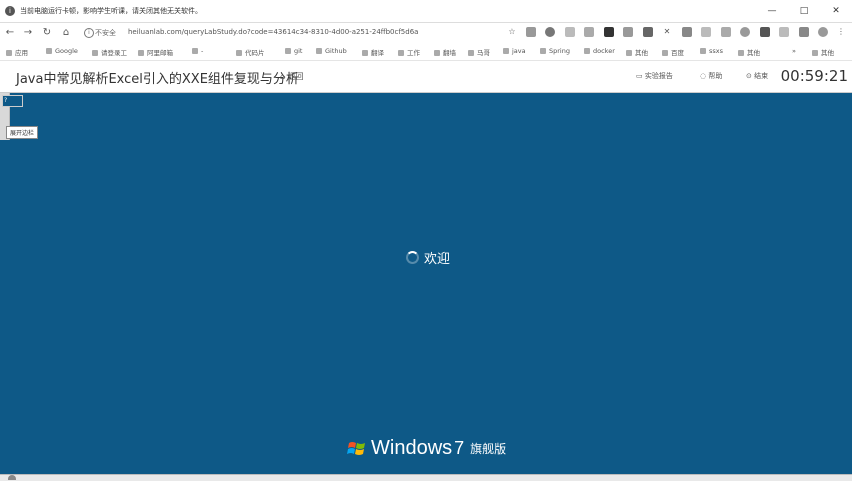 The height and width of the screenshot is (481, 852). I want to click on welcome-status: 欢迎, so click(428, 257).